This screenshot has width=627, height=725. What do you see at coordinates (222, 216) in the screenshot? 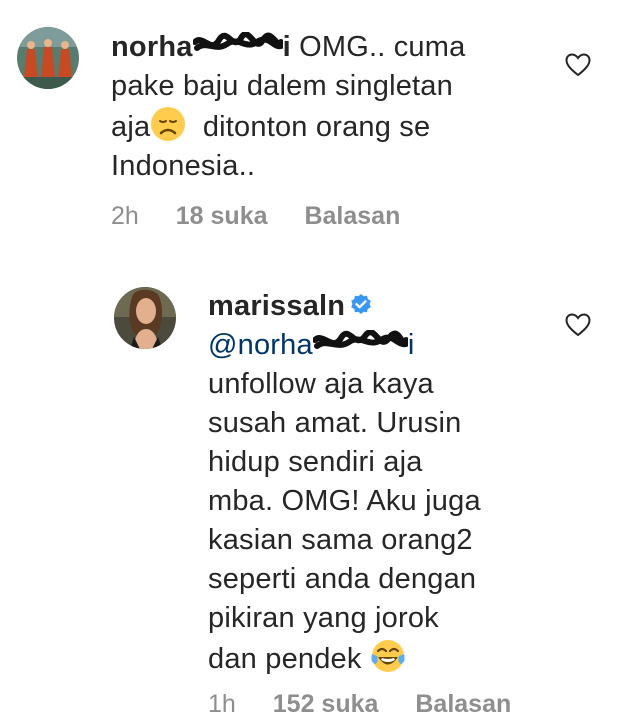
I see `likes-count-link: 18 suka` at bounding box center [222, 216].